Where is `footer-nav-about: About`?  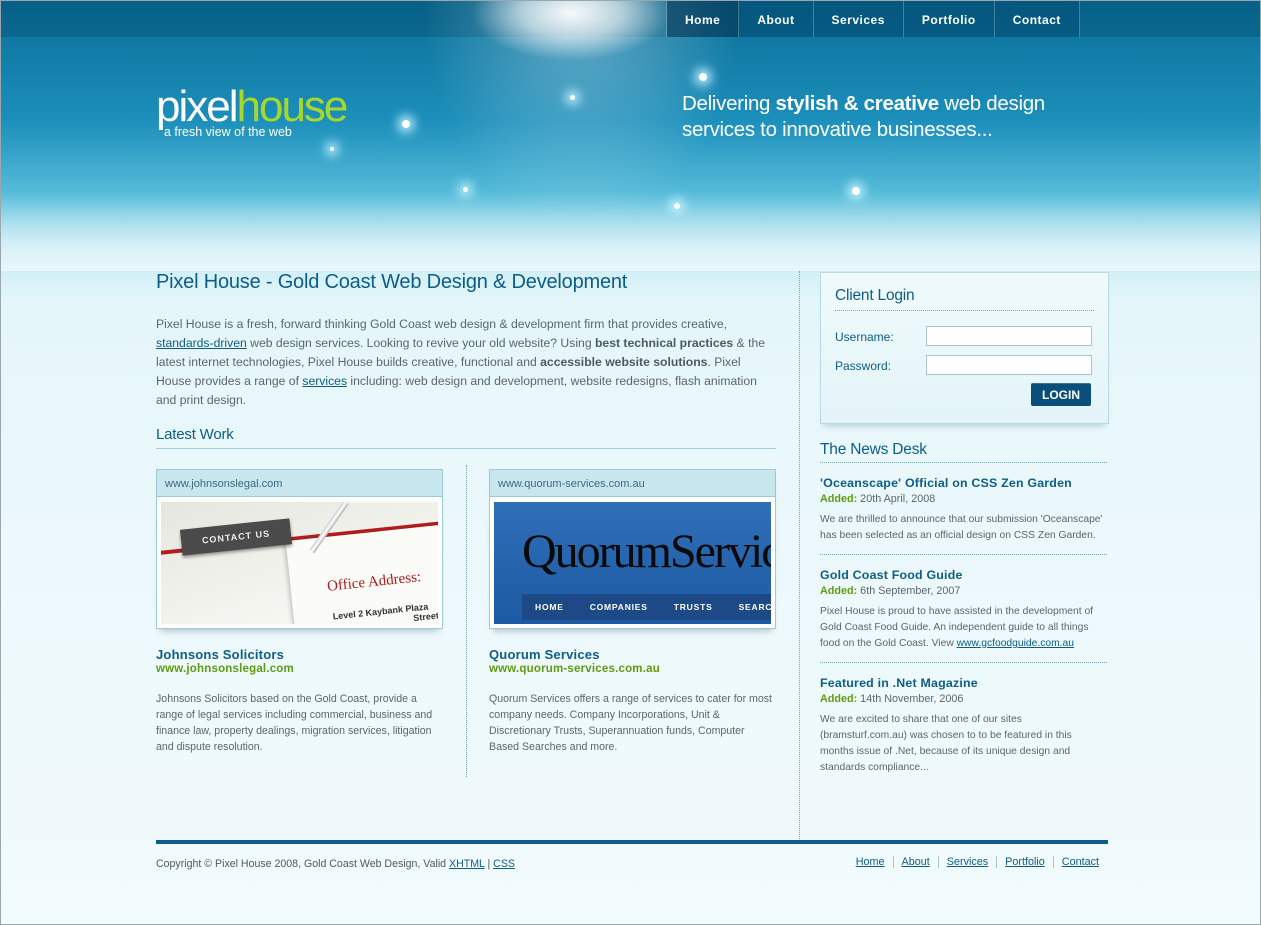
footer-nav-about: About is located at coordinates (915, 862).